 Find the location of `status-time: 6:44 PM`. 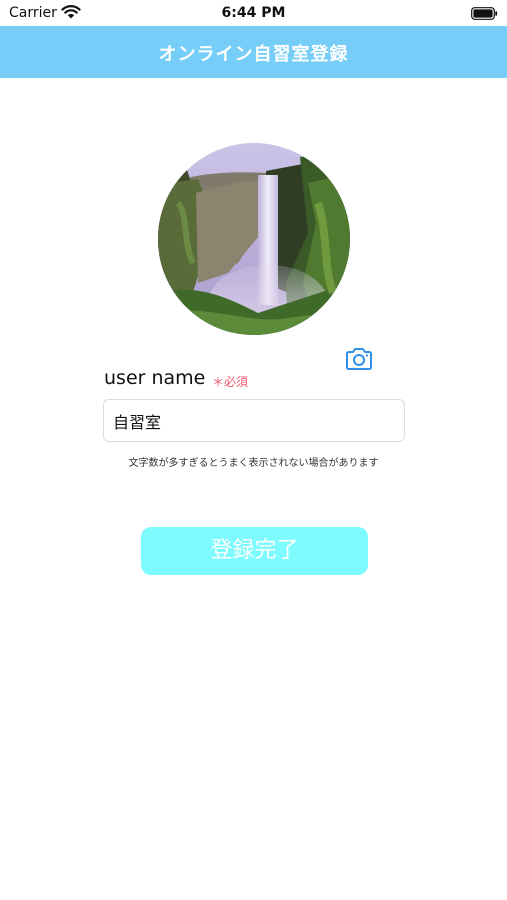

status-time: 6:44 PM is located at coordinates (253, 13).